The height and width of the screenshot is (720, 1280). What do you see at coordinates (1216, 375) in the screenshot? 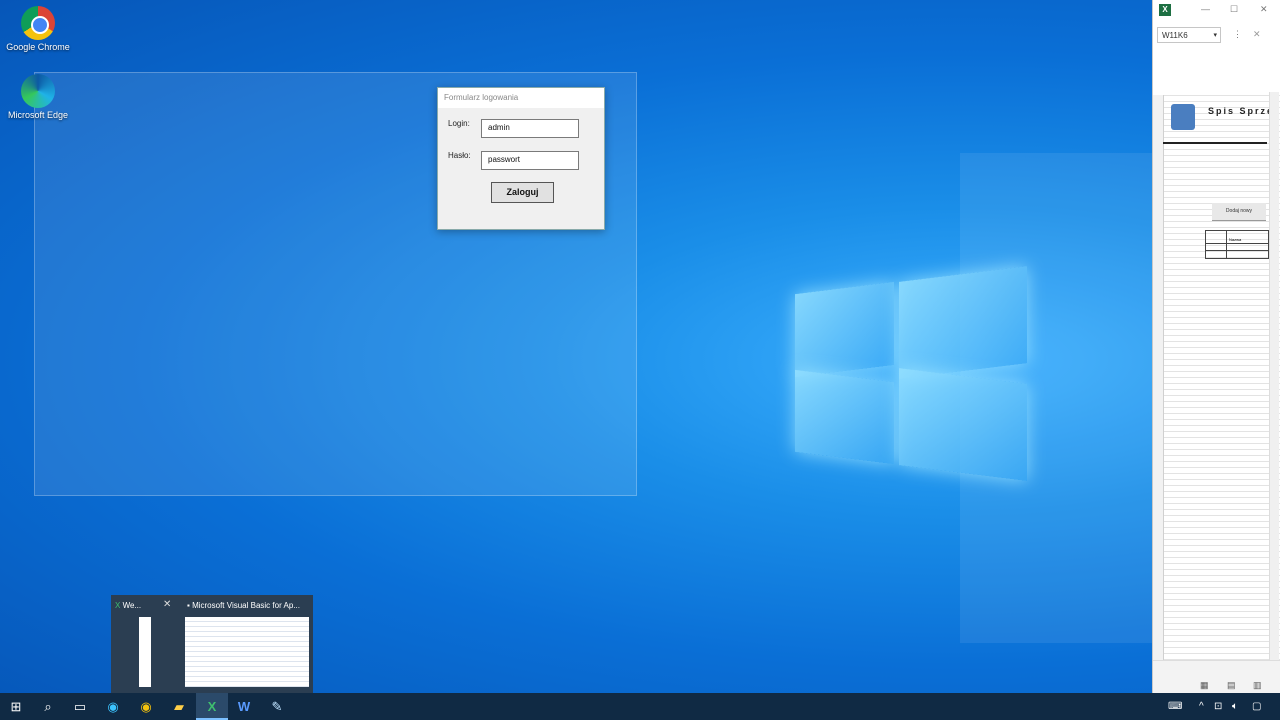
I see `spreadsheet-grid` at bounding box center [1216, 375].